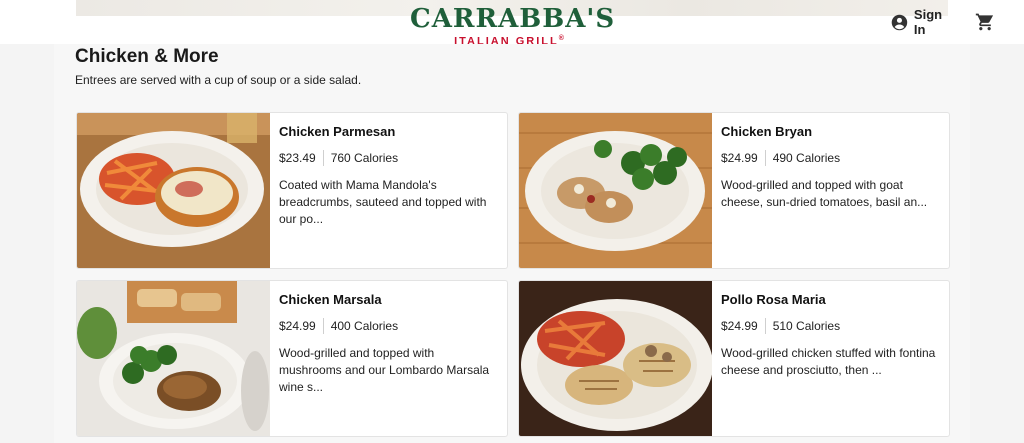  What do you see at coordinates (773, 299) in the screenshot?
I see `menu-item-name: Pollo Rosa Maria` at bounding box center [773, 299].